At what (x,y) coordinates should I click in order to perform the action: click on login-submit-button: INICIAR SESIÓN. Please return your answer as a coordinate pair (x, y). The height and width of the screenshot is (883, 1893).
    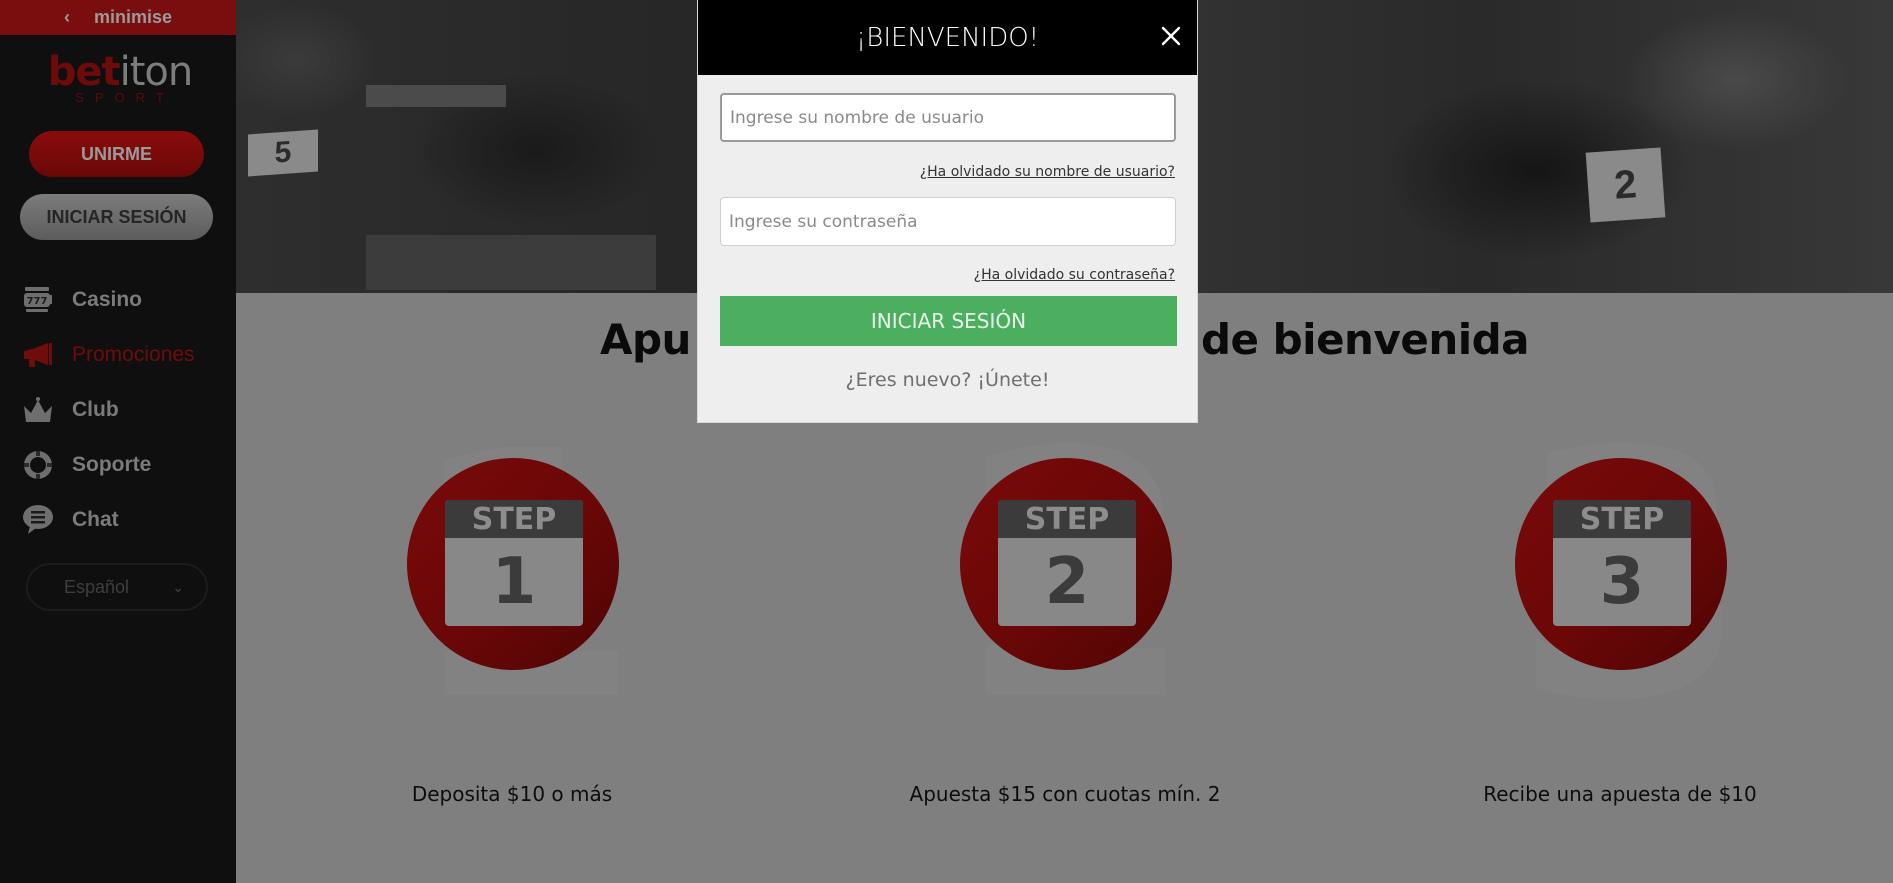
    Looking at the image, I should click on (948, 321).